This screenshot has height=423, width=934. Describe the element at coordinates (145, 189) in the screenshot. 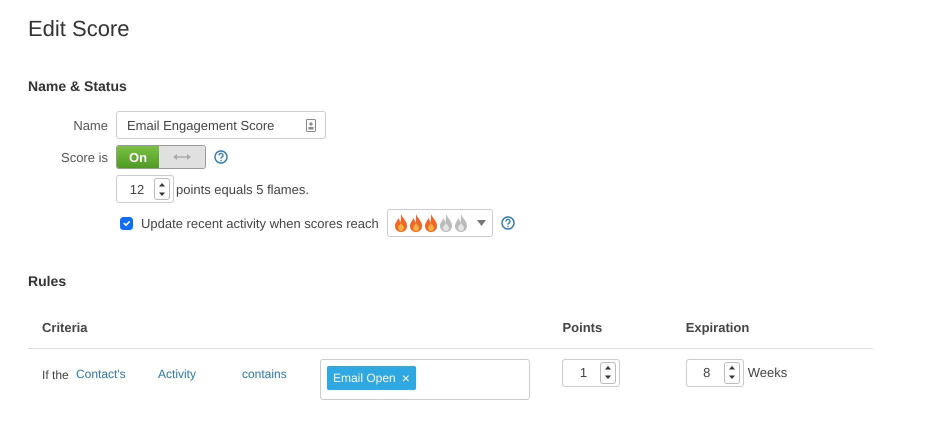

I see `number-field: 12` at that location.